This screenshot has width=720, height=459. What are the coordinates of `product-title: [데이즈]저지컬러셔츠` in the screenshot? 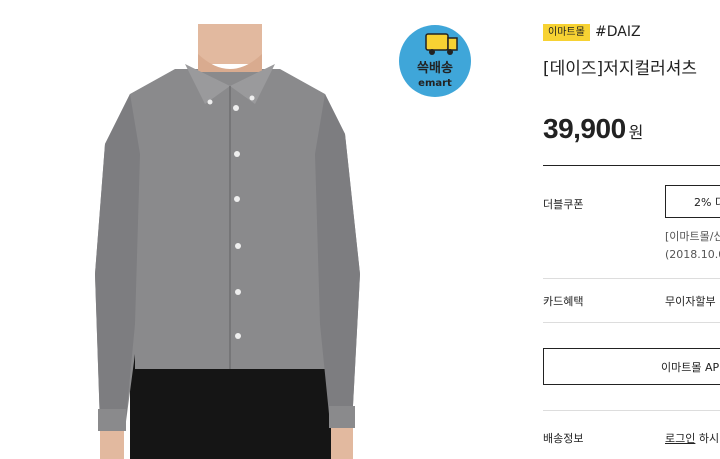 It's located at (620, 69).